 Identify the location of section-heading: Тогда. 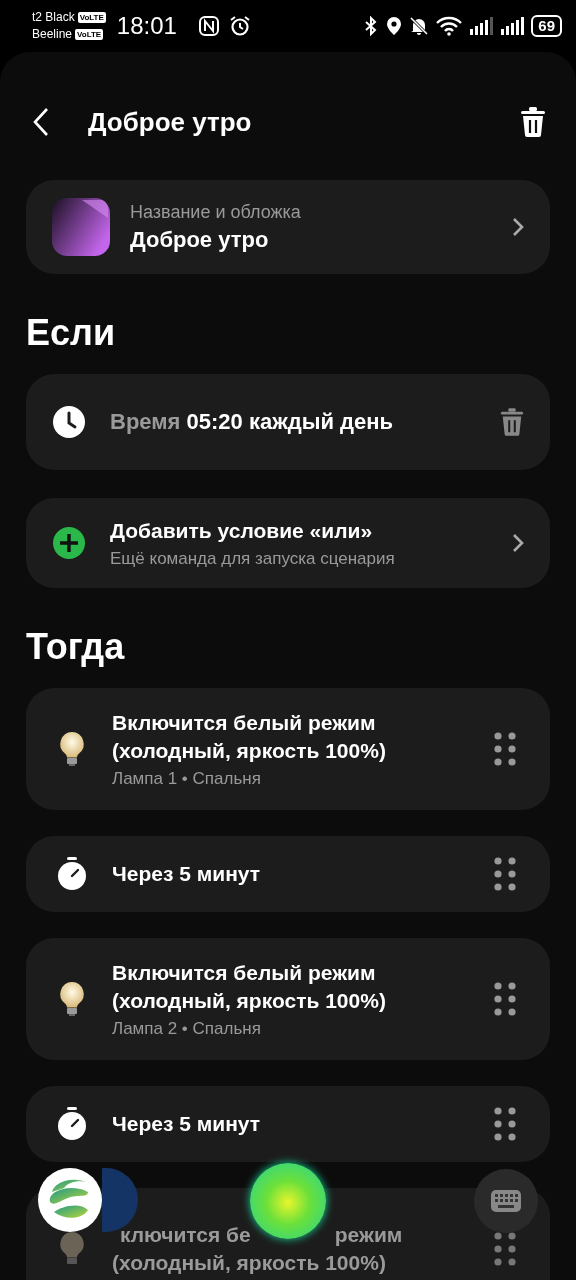
(76, 647).